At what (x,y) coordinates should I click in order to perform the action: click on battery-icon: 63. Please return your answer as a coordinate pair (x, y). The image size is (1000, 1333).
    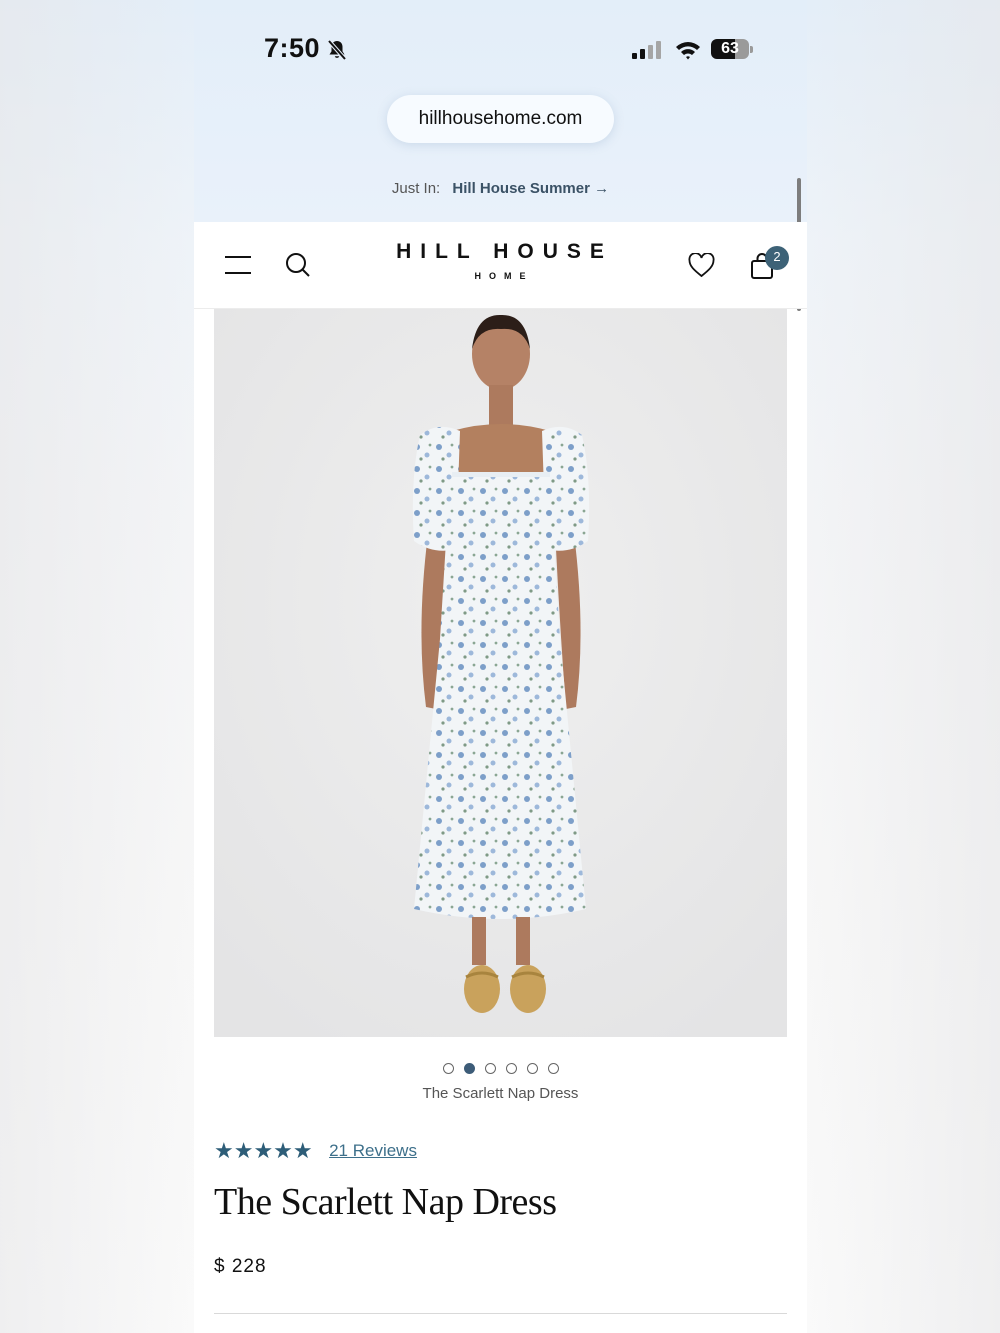
    Looking at the image, I should click on (732, 49).